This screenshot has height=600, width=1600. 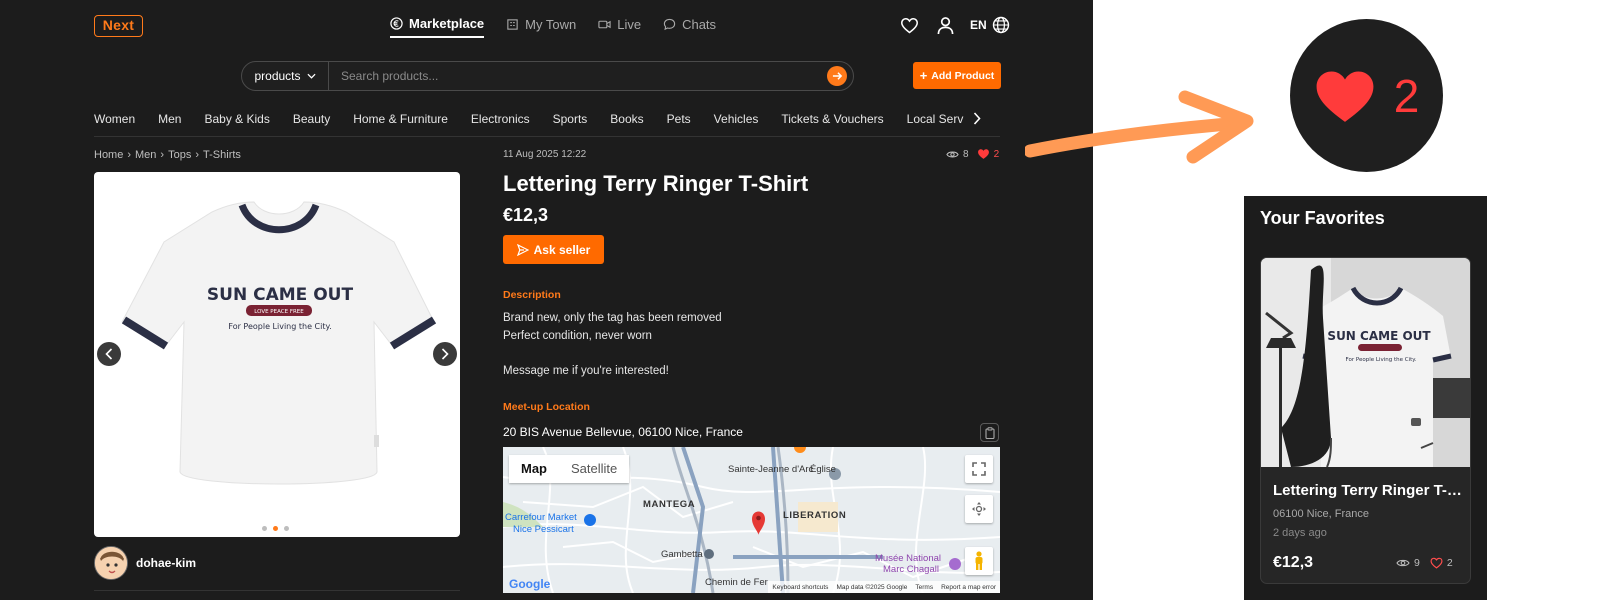 What do you see at coordinates (114, 119) in the screenshot?
I see `category-women: Women` at bounding box center [114, 119].